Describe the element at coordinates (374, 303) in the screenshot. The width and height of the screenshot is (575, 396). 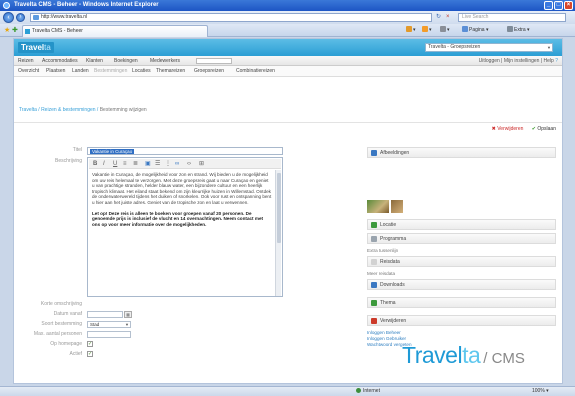
I see `theme-icon` at that location.